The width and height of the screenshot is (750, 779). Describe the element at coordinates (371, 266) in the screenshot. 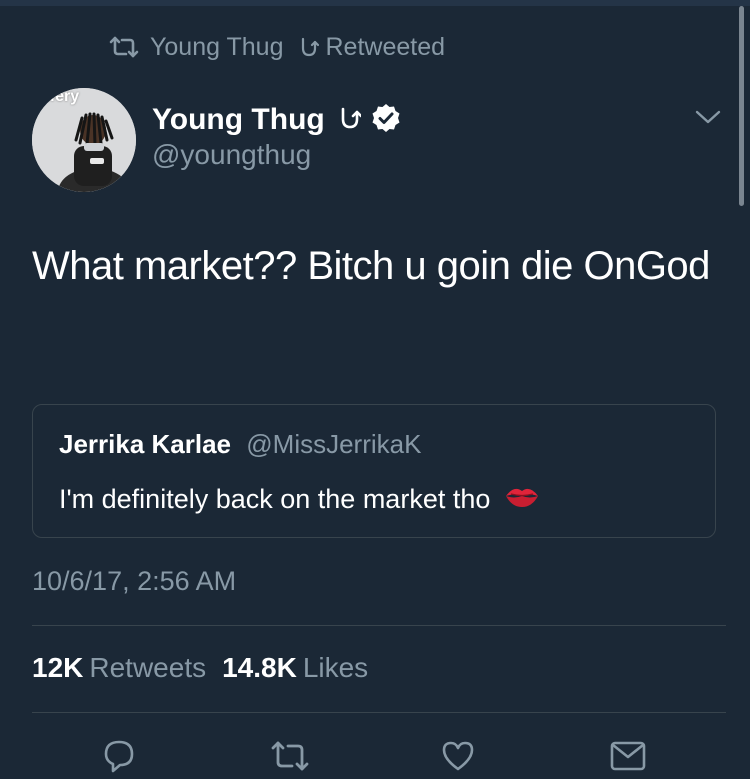

I see `tweet-text: What market?? Bitch u goin die OnGod` at that location.